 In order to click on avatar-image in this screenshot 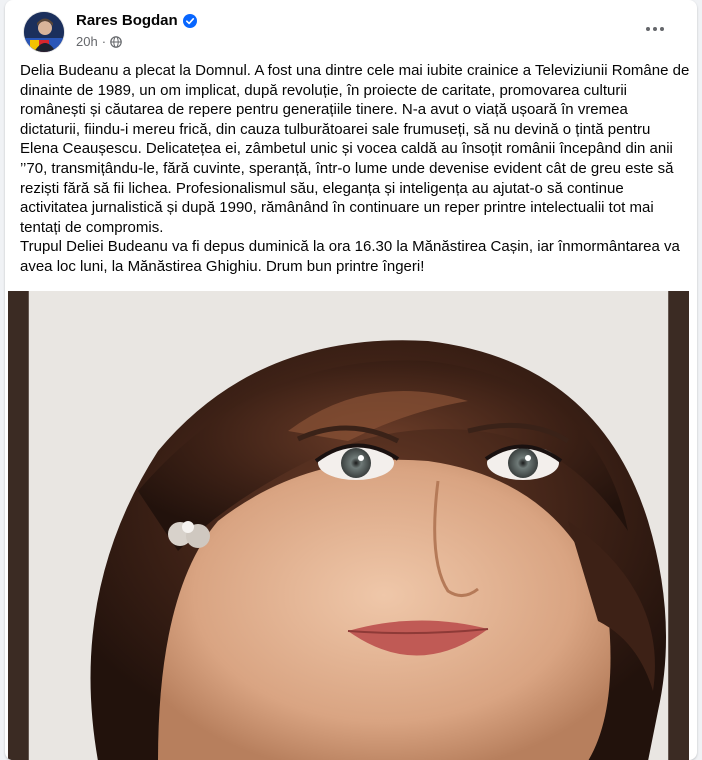, I will do `click(44, 32)`.